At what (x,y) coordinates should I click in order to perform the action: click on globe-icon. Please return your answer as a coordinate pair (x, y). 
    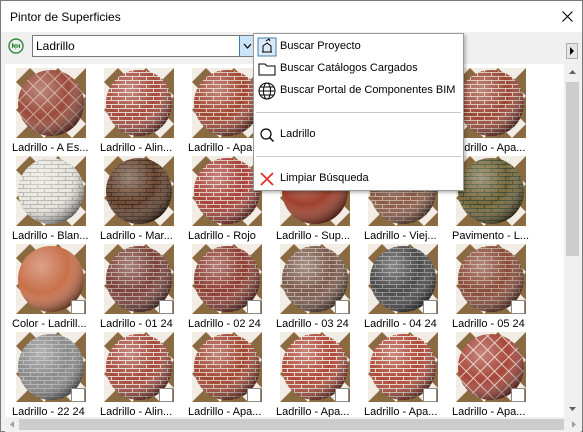
    Looking at the image, I should click on (267, 91).